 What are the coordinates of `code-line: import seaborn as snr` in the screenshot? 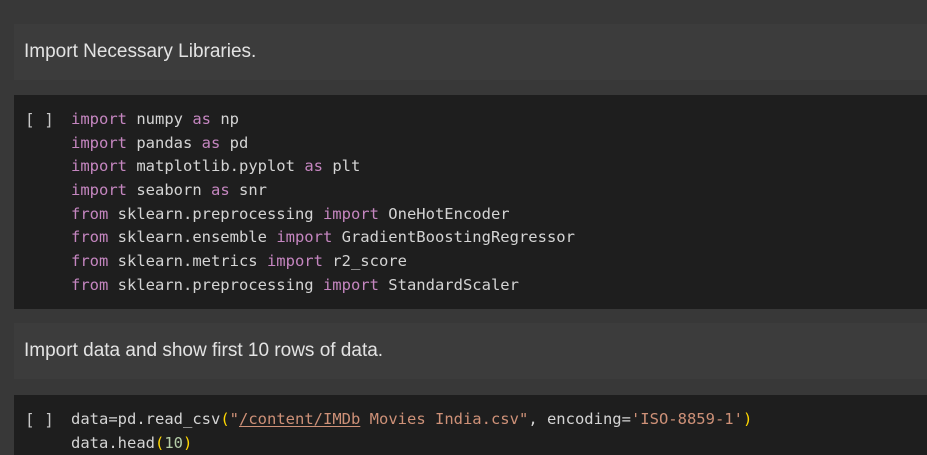 It's located at (323, 191).